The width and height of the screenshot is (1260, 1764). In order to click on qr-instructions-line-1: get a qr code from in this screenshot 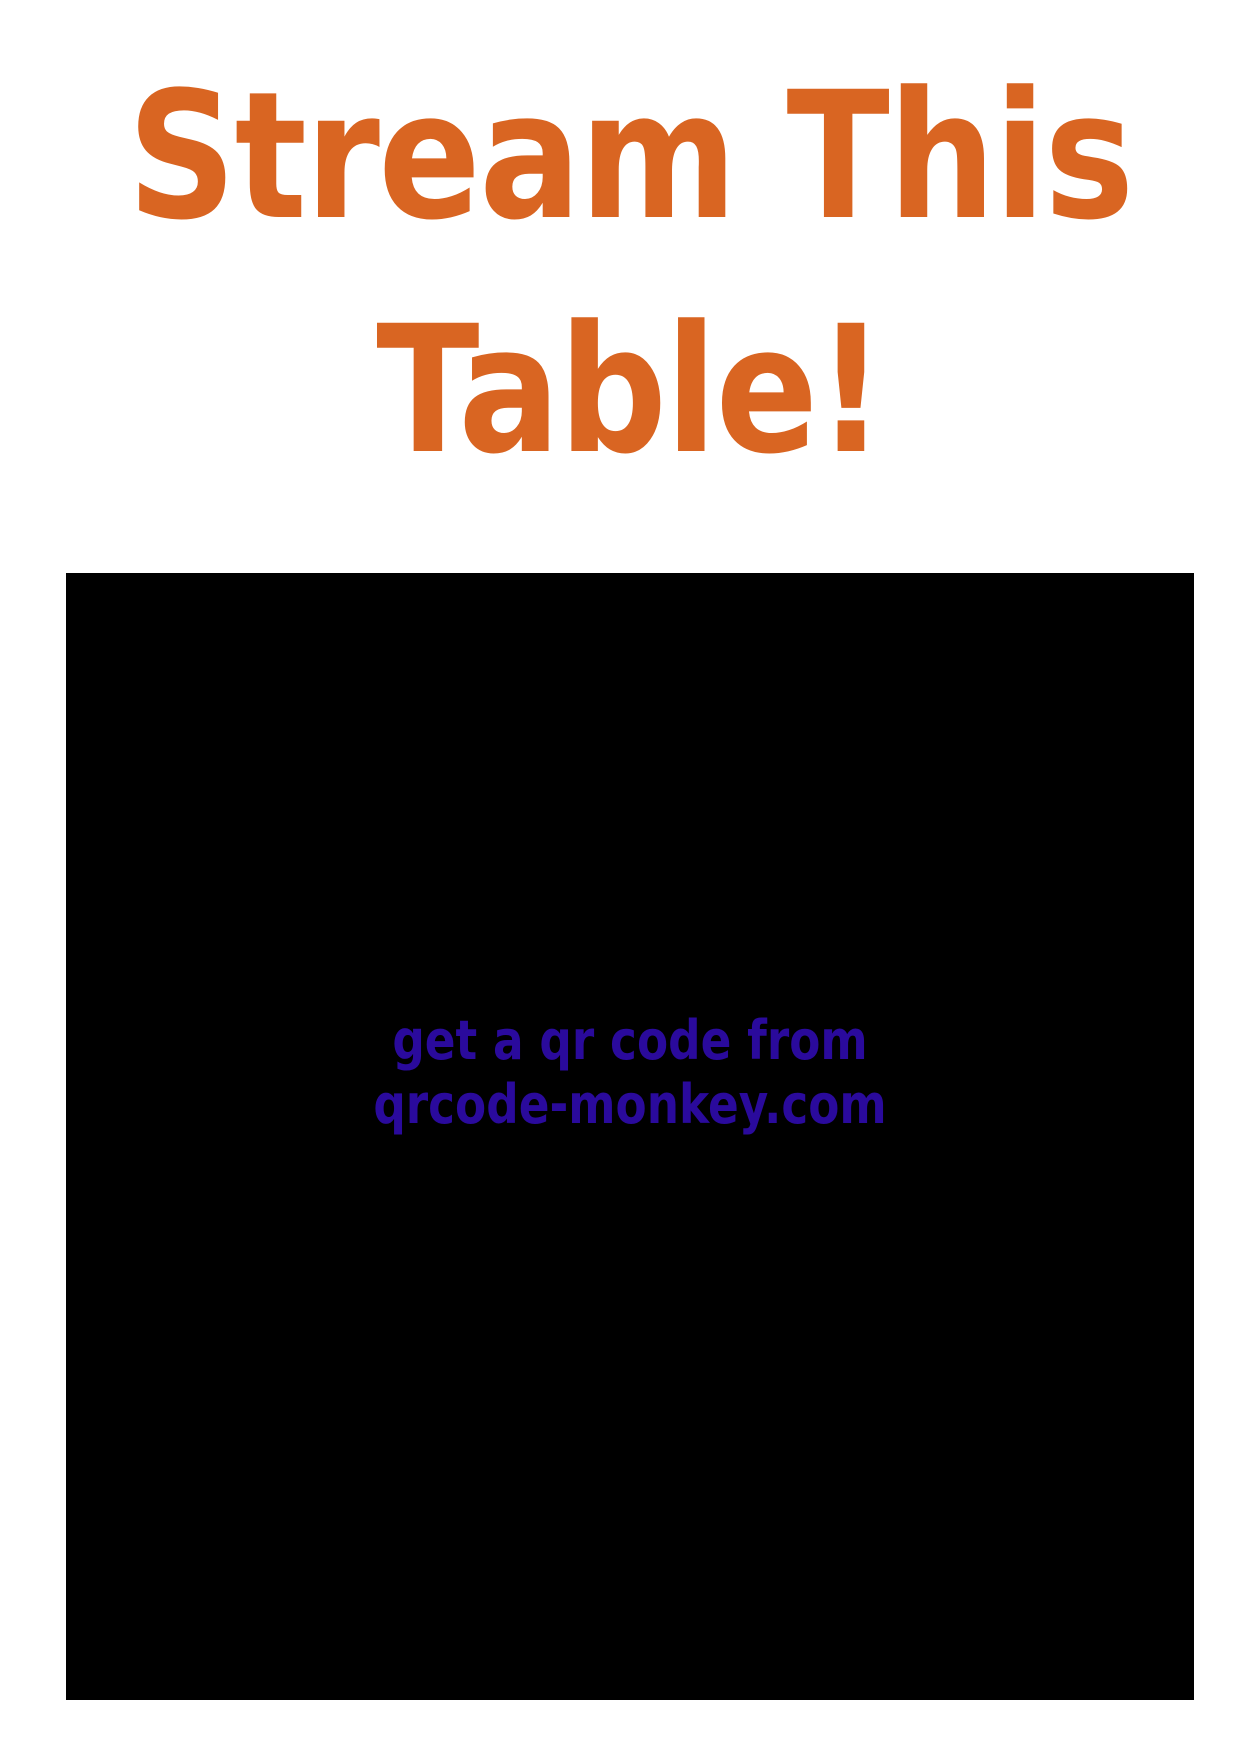, I will do `click(630, 1040)`.